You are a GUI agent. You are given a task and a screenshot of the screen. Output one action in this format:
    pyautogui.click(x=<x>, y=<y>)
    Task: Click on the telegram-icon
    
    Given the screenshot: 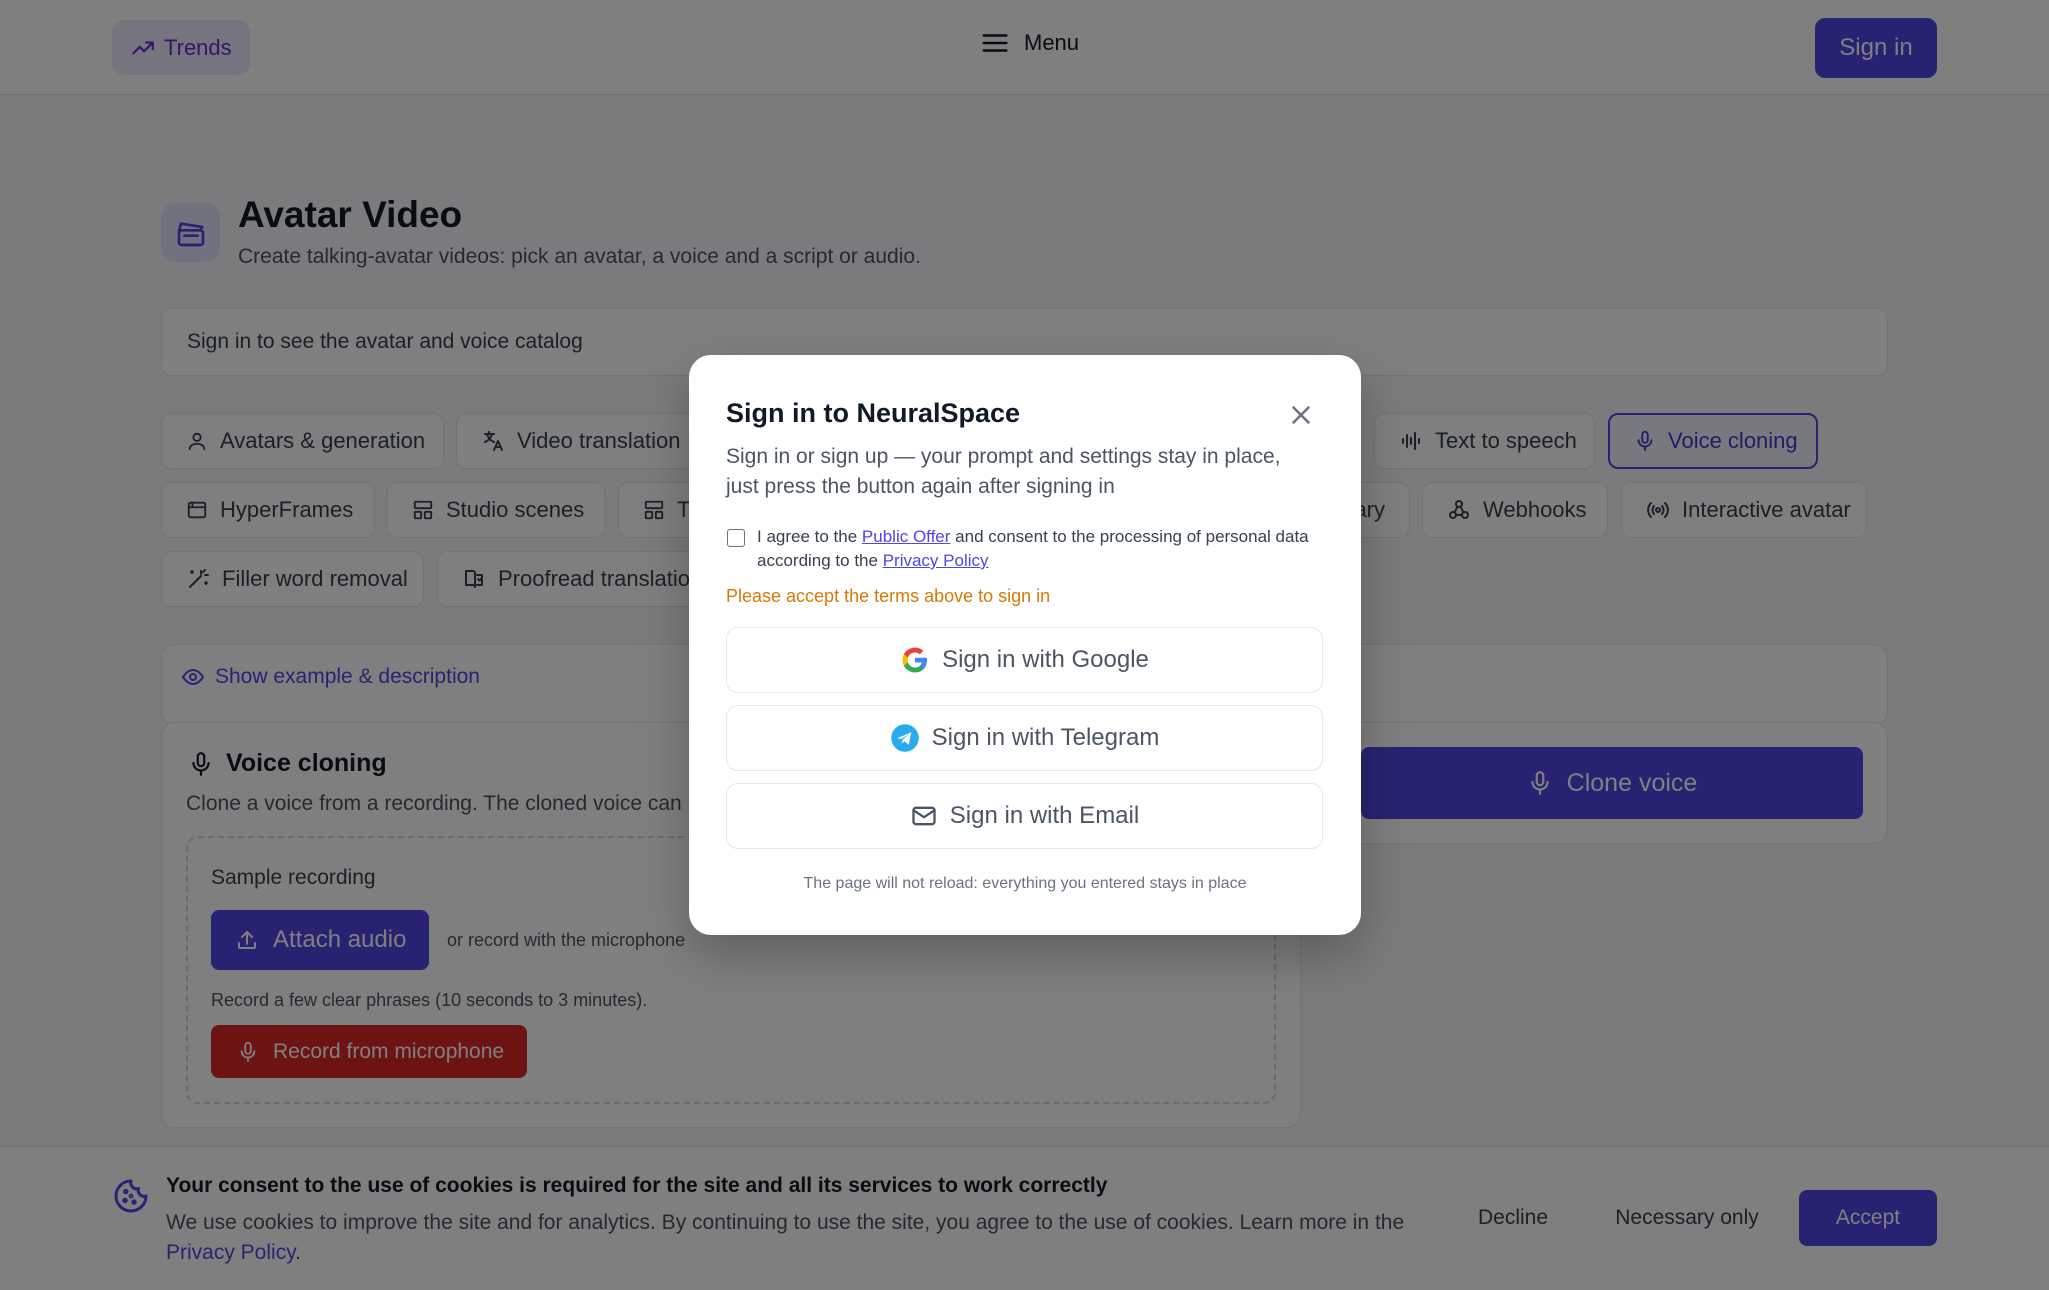 What is the action you would take?
    pyautogui.click(x=905, y=738)
    